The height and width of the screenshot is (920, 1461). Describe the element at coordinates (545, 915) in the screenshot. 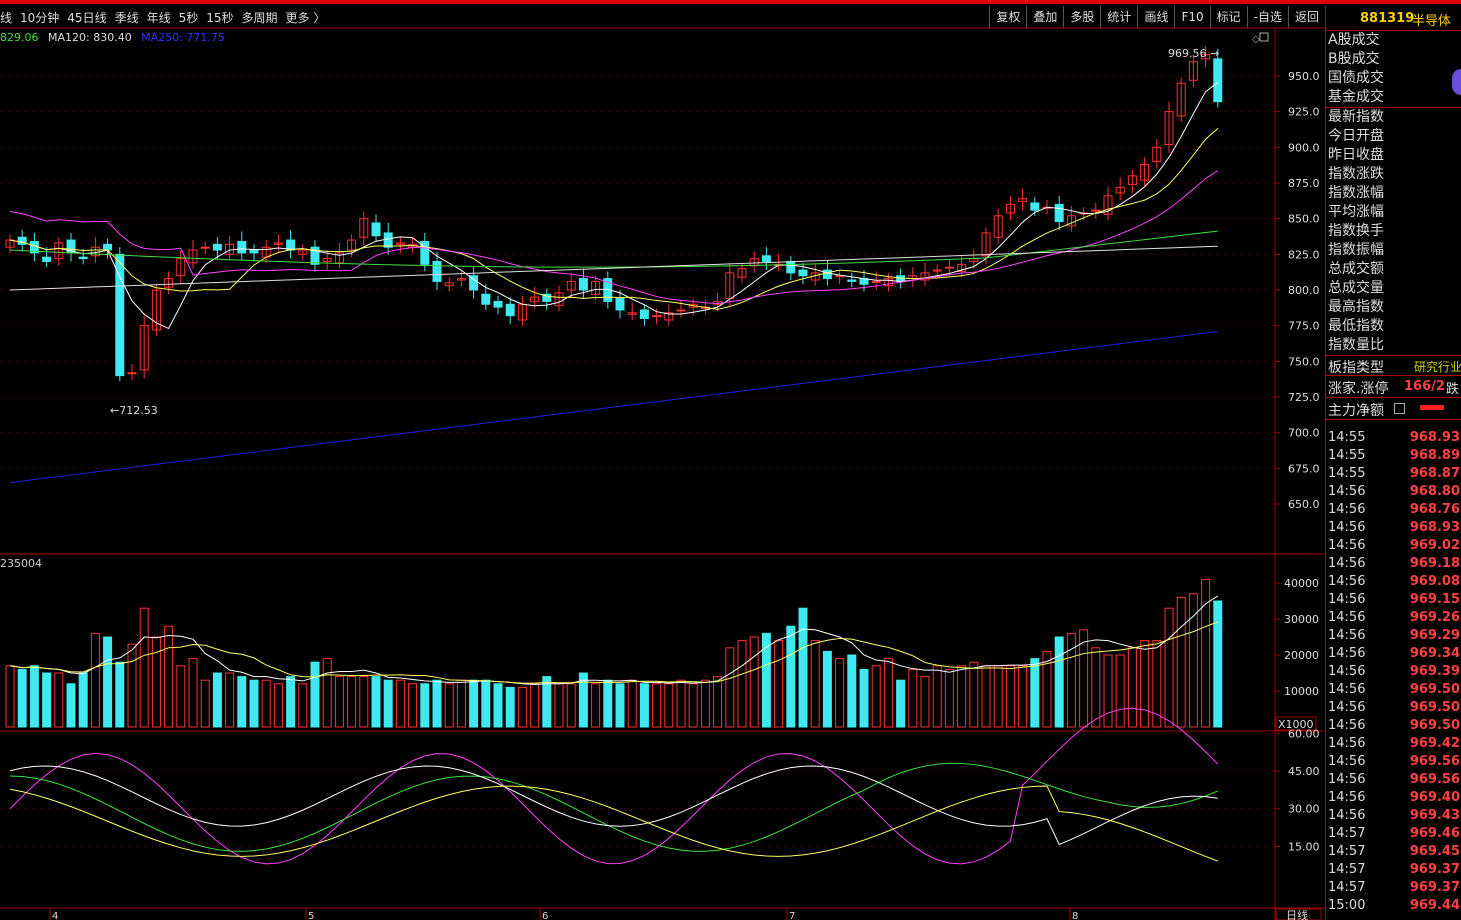

I see `date-tick-label: 6` at that location.